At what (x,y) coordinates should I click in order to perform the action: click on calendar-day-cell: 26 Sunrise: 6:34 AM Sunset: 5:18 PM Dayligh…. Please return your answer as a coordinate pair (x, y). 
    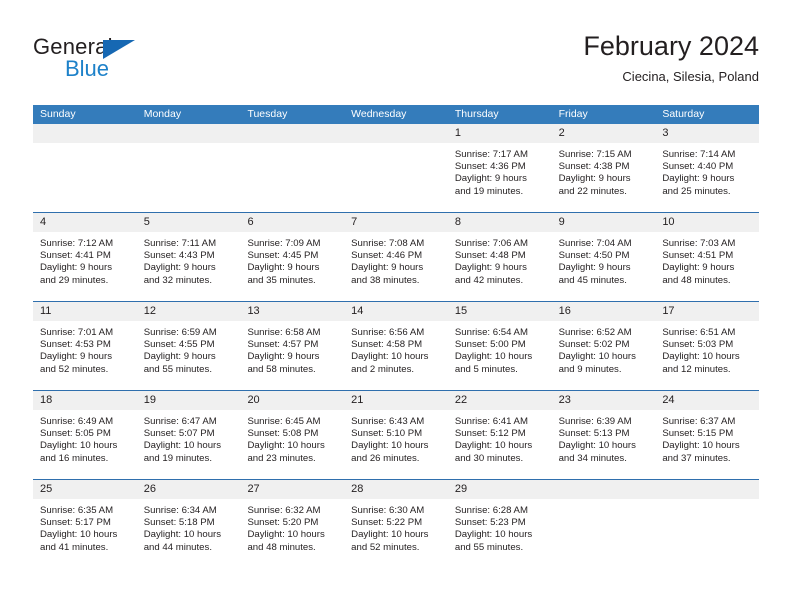
    Looking at the image, I should click on (188, 524).